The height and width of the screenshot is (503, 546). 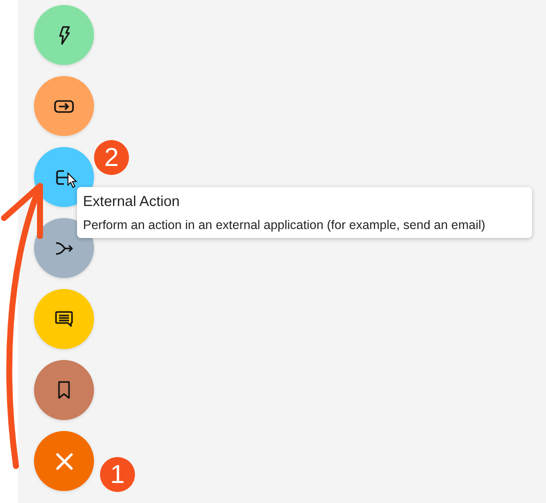 I want to click on lightning-icon, so click(x=64, y=35).